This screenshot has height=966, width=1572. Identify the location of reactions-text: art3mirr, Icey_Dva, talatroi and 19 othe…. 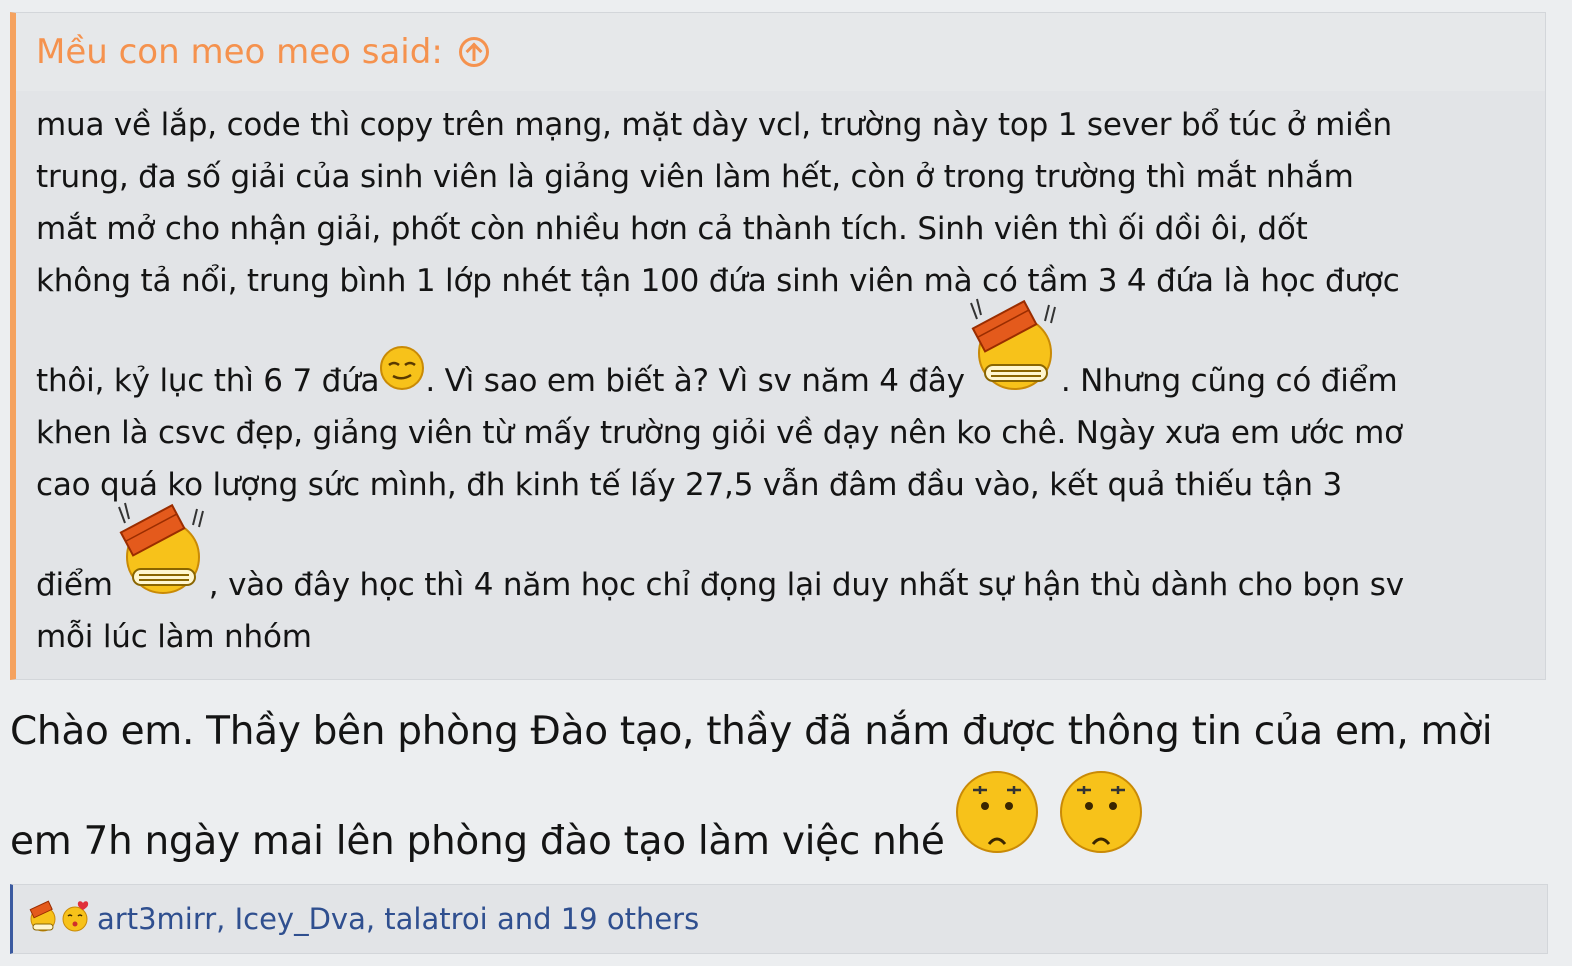
(398, 919).